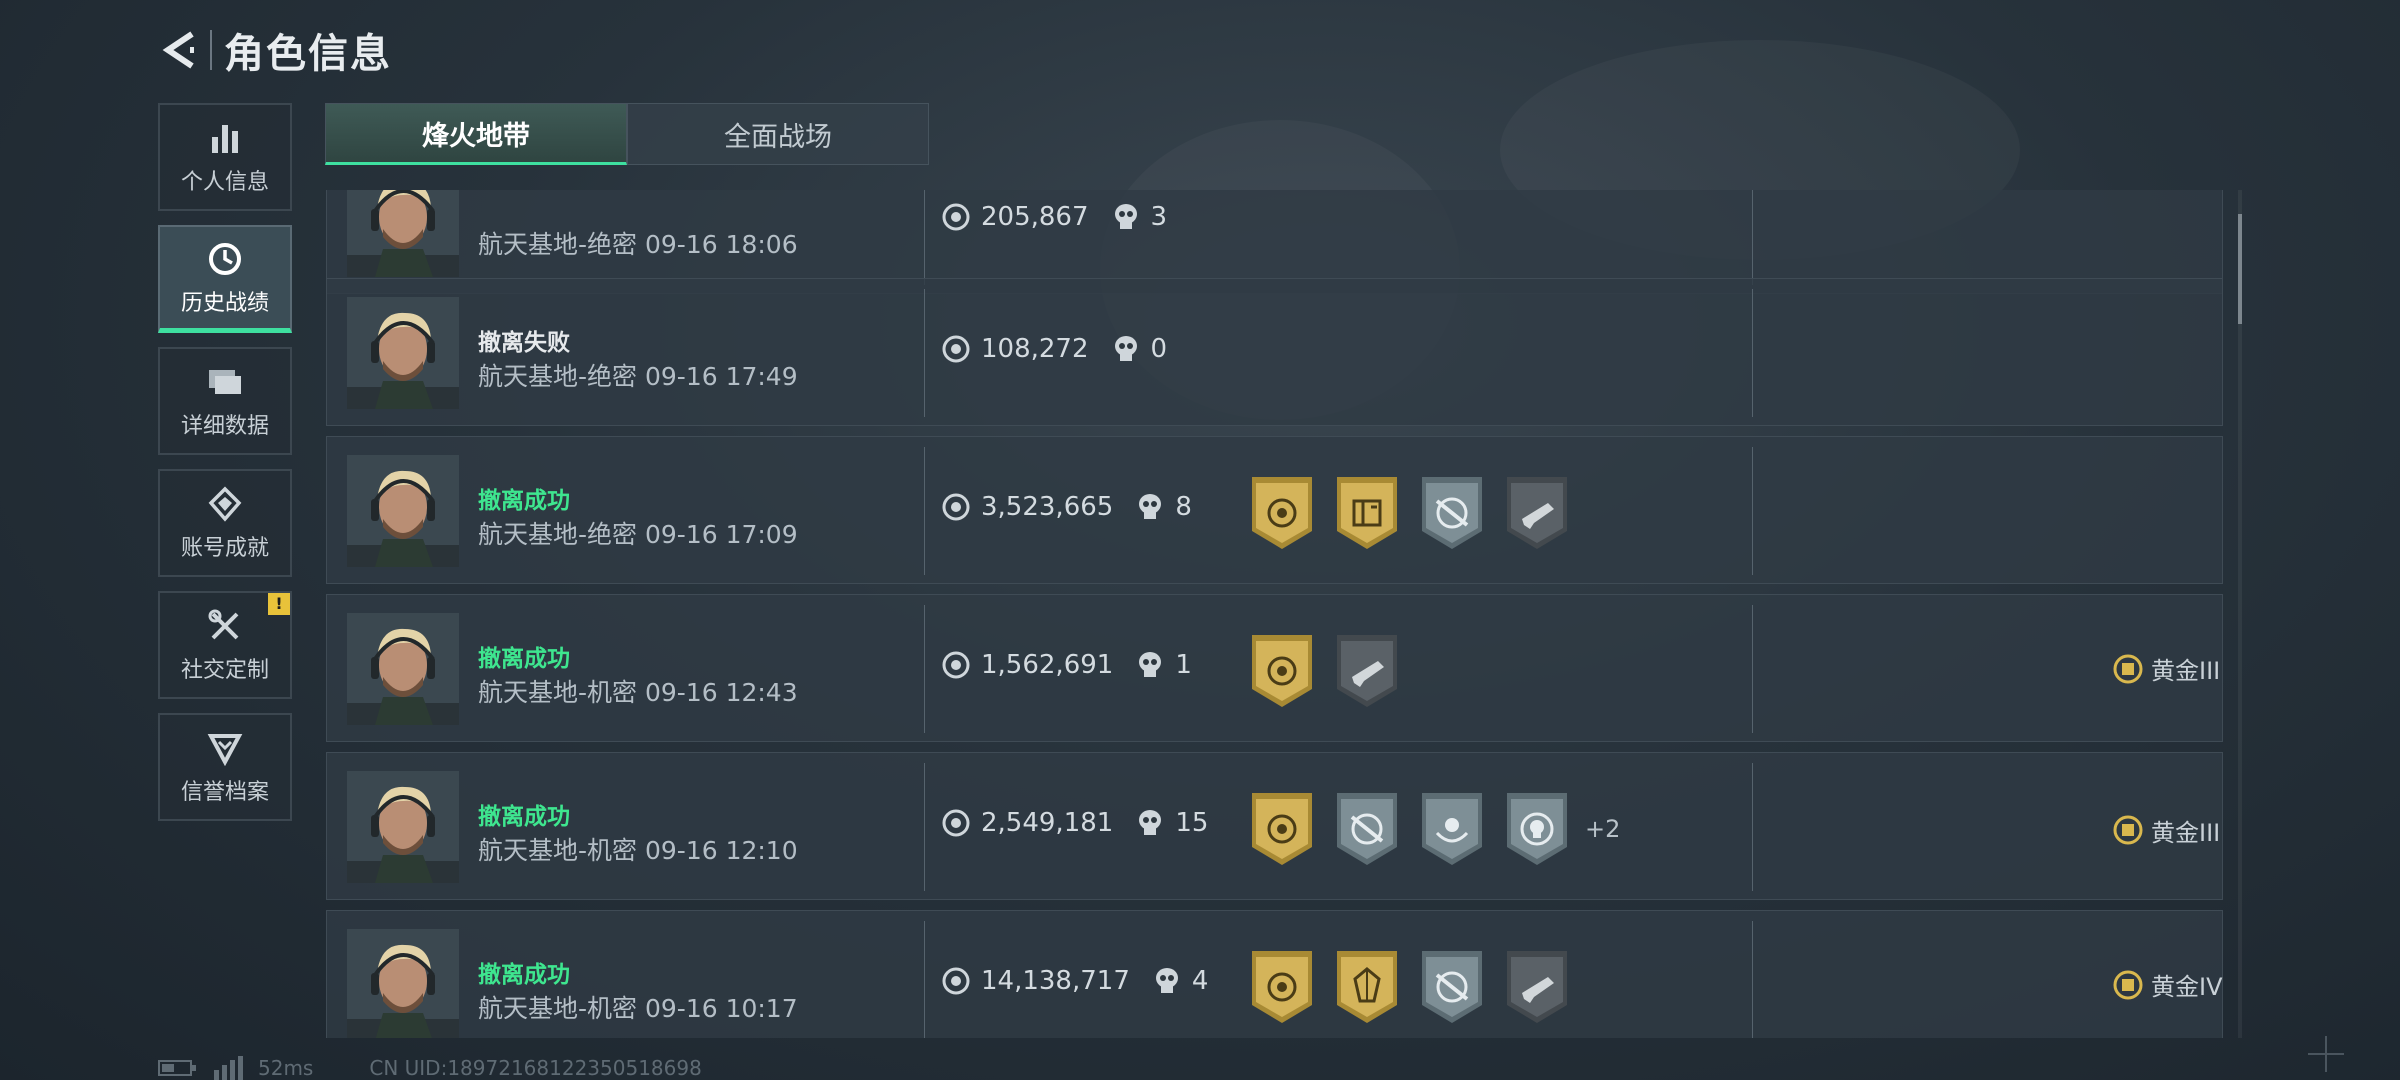  I want to click on header: 角色信息, so click(275, 50).